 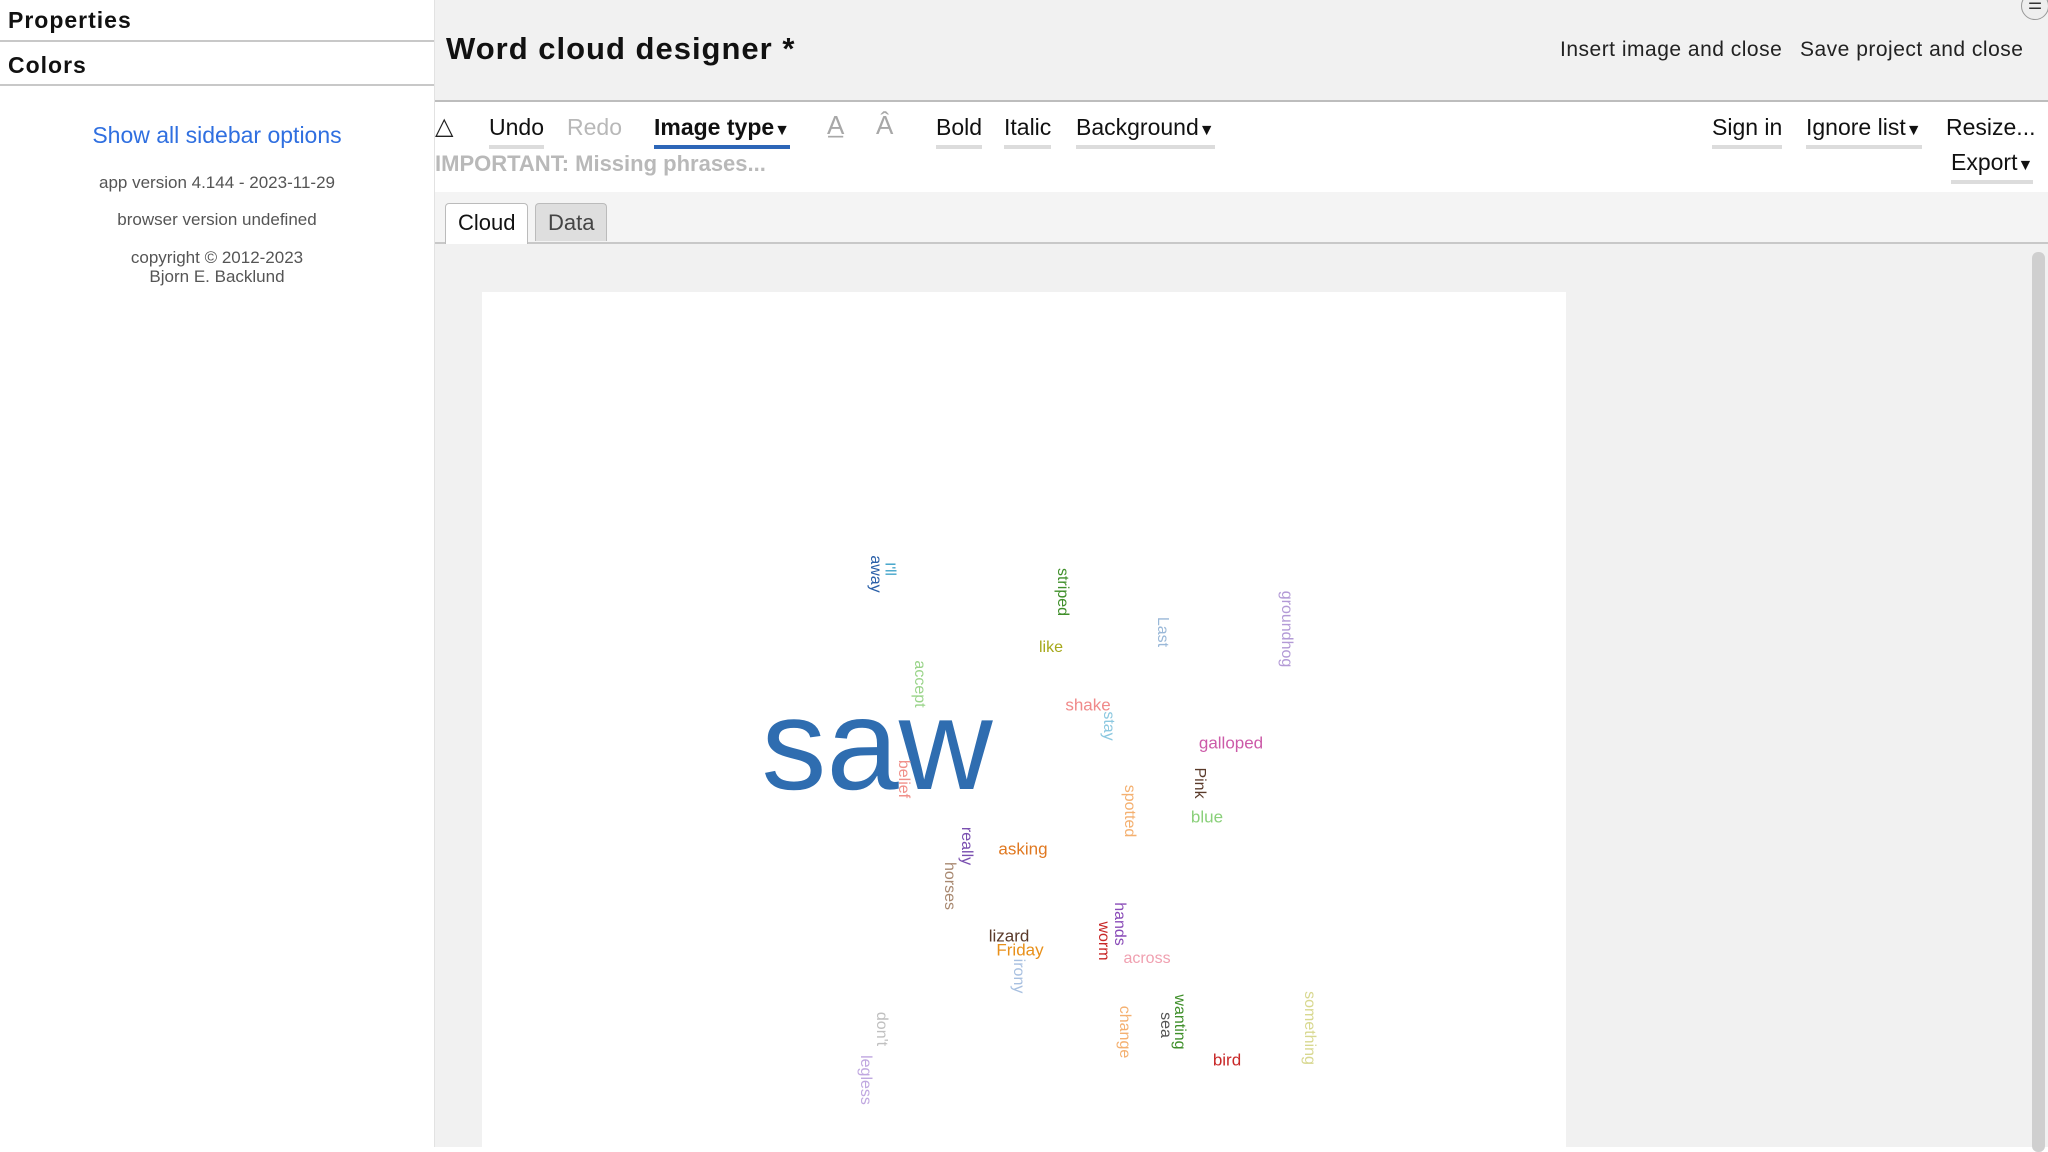 What do you see at coordinates (876, 744) in the screenshot?
I see `cloud-word-saw: saw` at bounding box center [876, 744].